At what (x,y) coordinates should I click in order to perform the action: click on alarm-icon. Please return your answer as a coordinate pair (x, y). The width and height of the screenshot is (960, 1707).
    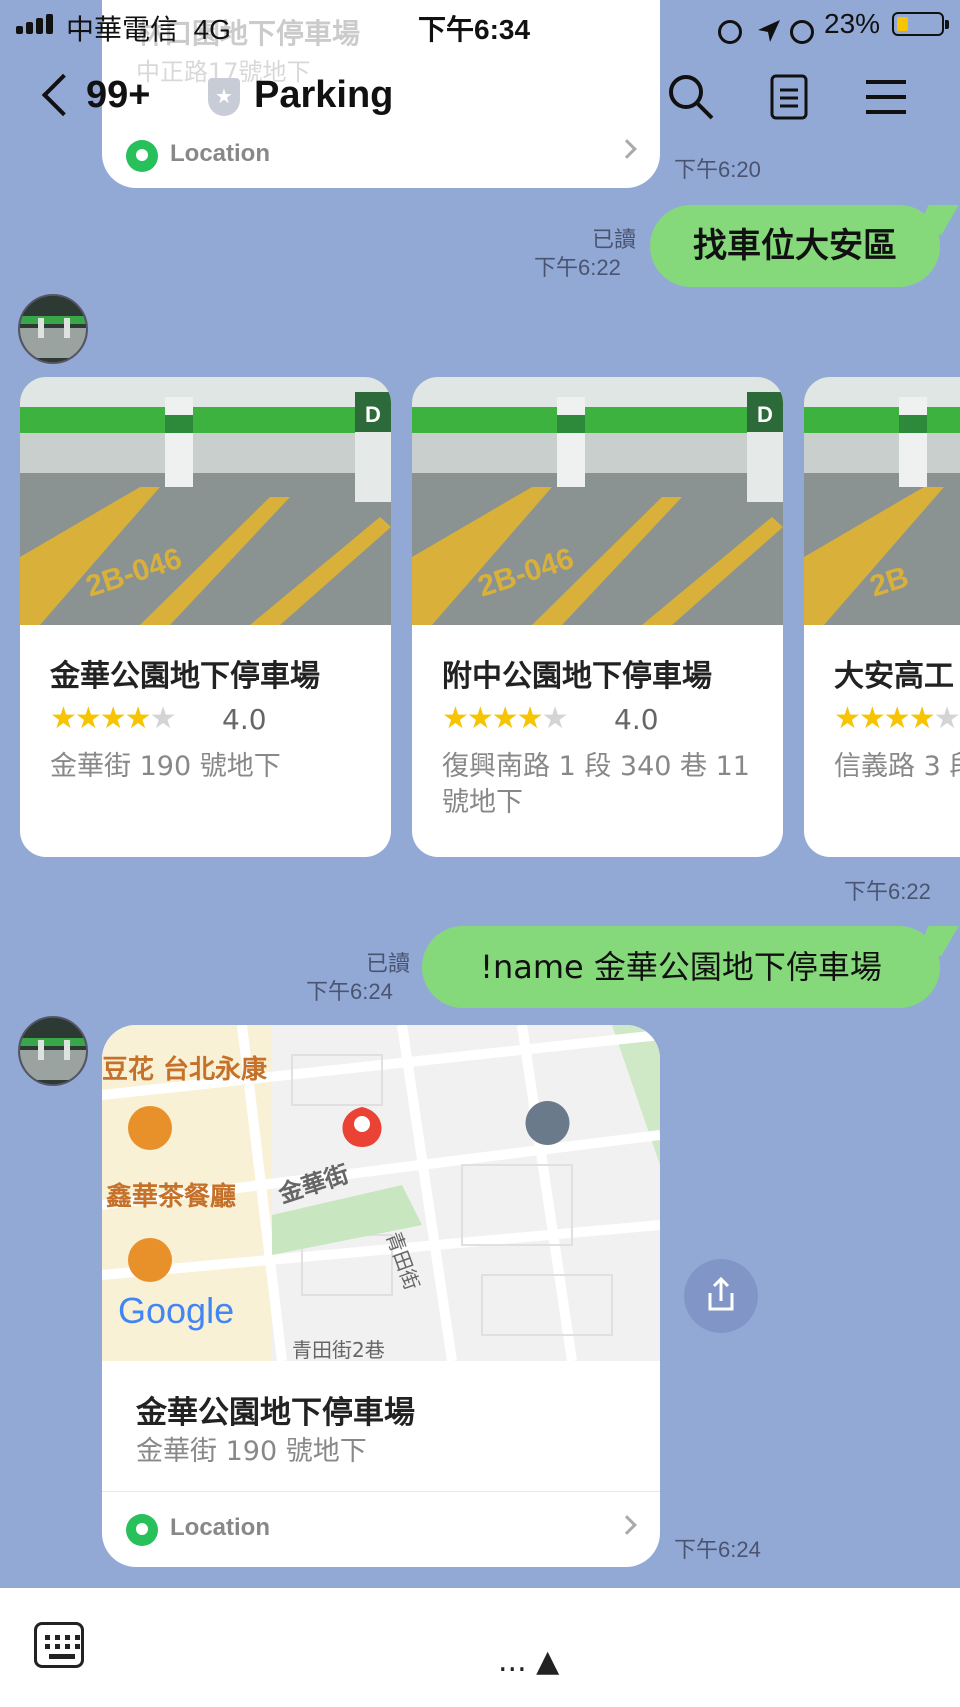
    Looking at the image, I should click on (802, 32).